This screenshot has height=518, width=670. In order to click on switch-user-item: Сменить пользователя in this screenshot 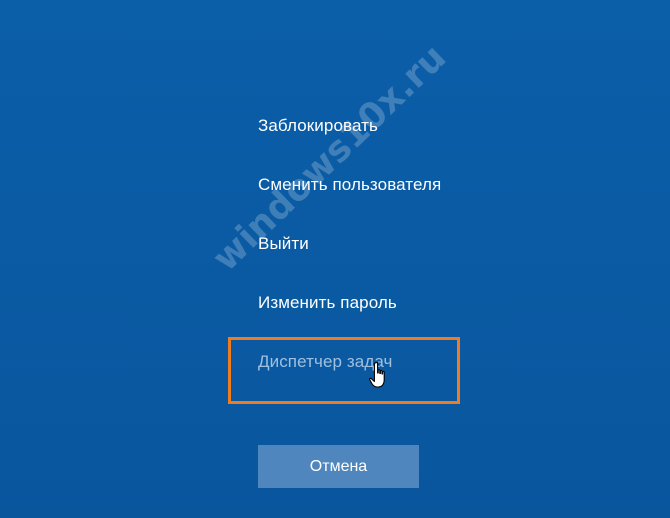, I will do `click(408, 194)`.